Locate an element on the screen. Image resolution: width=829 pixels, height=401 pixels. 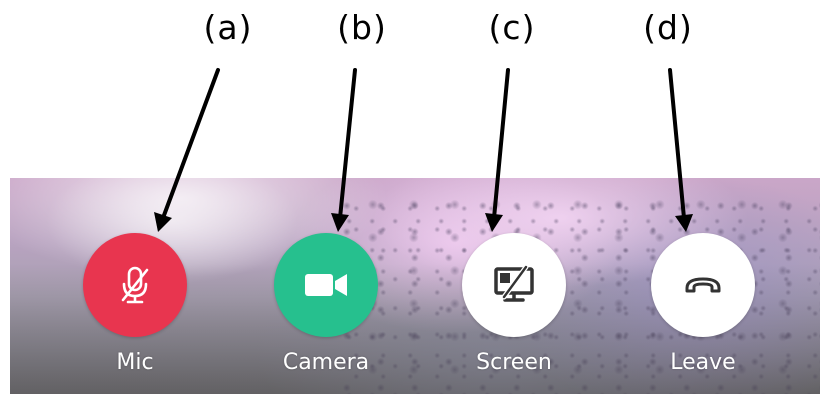
camera-control: Camera is located at coordinates (326, 304).